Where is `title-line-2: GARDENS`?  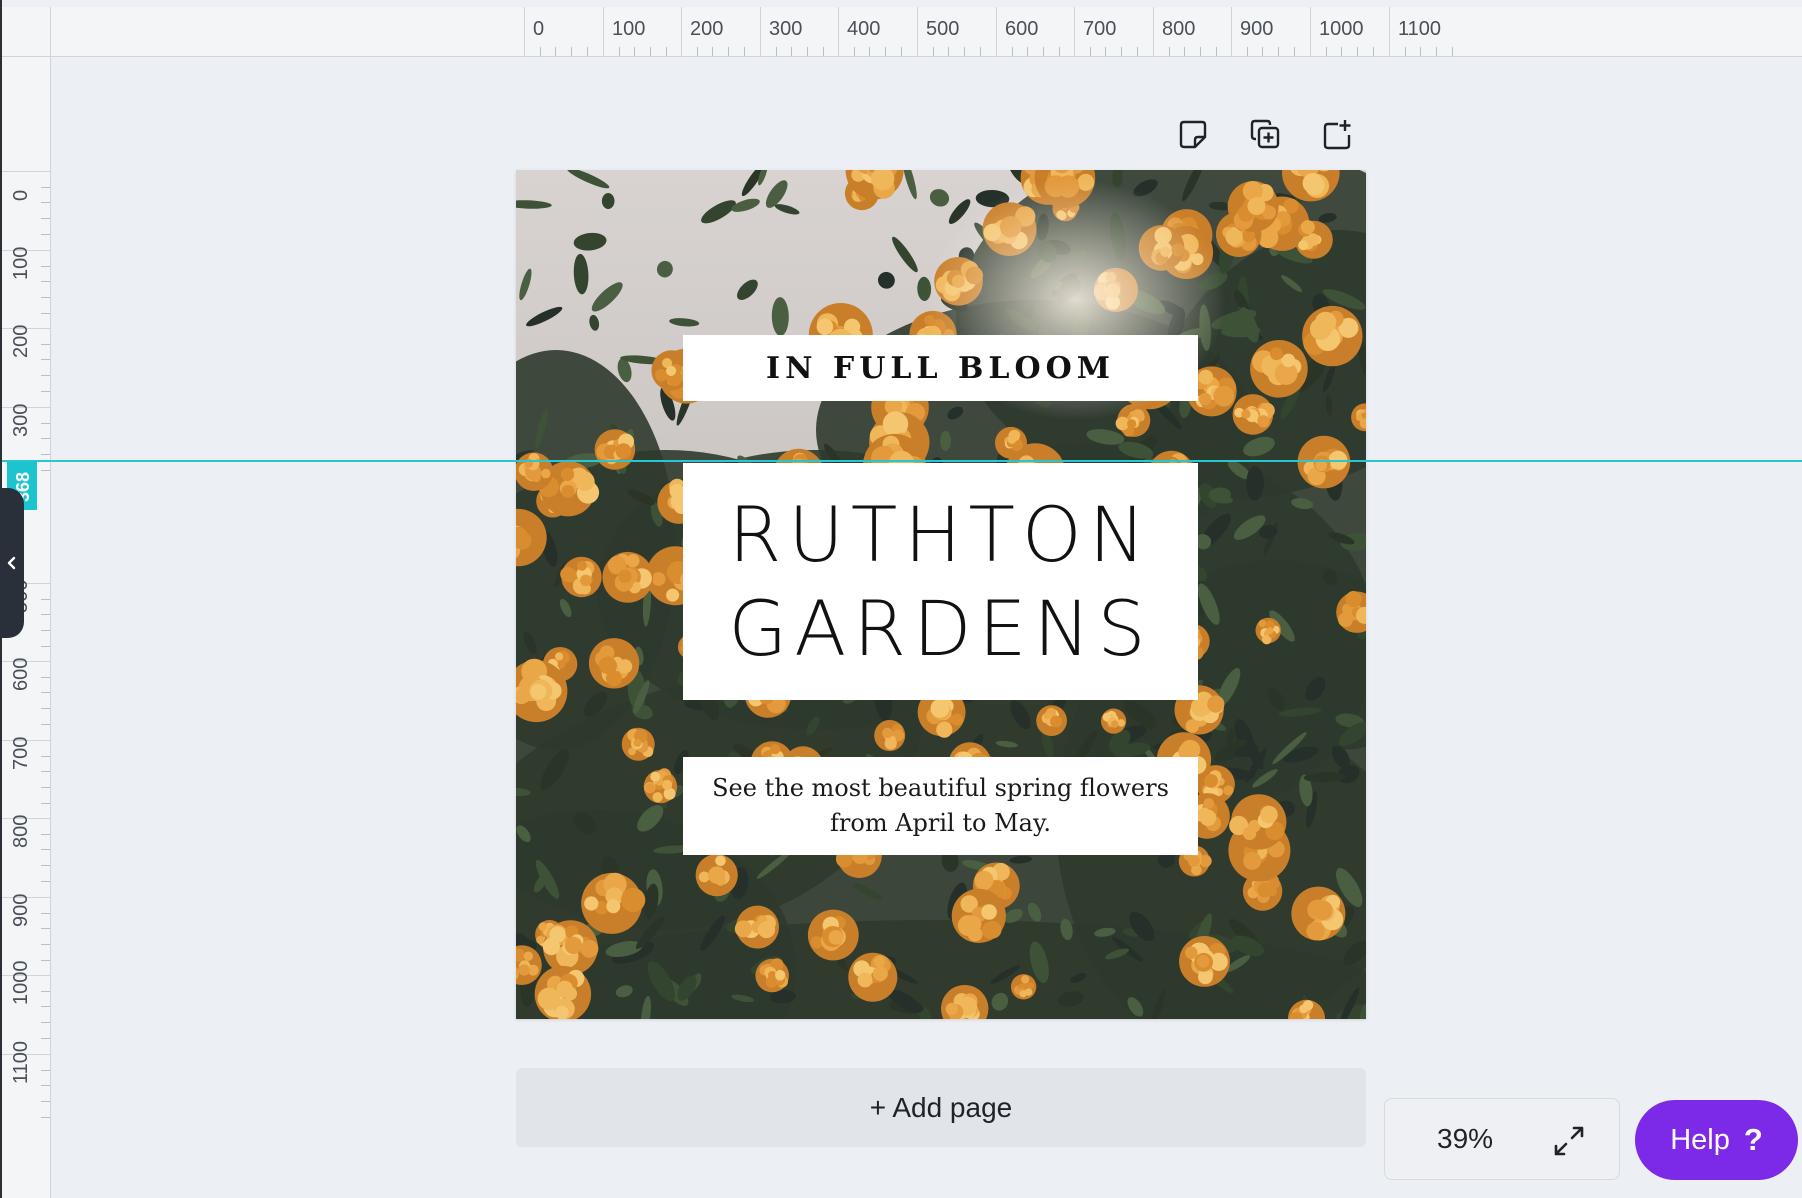 title-line-2: GARDENS is located at coordinates (940, 628).